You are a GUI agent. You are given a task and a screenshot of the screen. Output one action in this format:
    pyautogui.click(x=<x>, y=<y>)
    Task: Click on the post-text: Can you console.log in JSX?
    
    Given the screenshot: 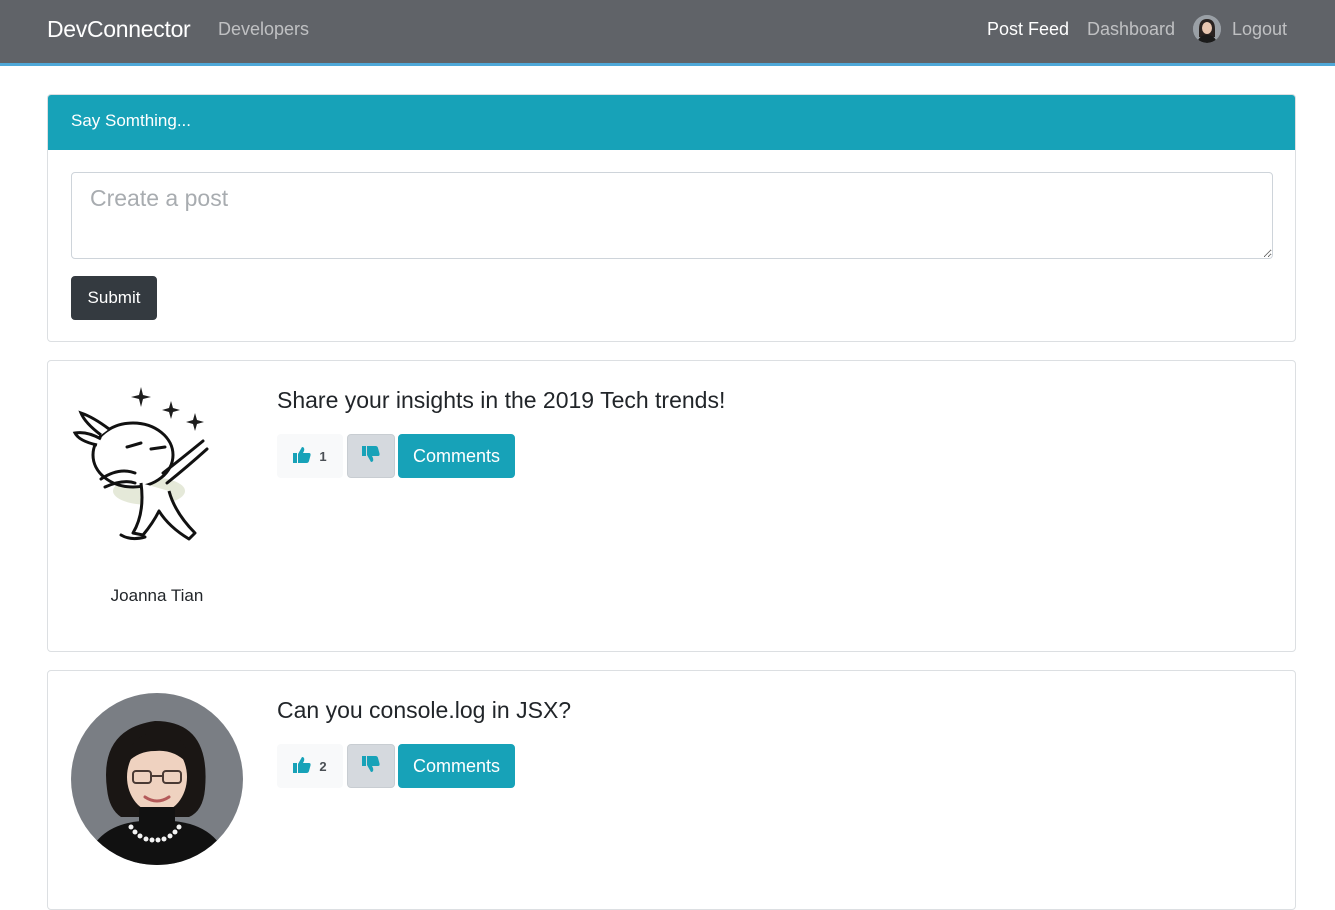 What is the action you would take?
    pyautogui.click(x=424, y=710)
    